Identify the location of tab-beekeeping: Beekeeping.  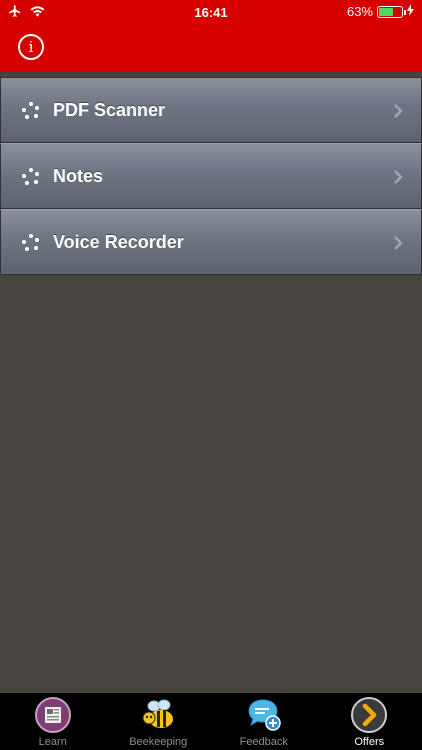
(159, 721).